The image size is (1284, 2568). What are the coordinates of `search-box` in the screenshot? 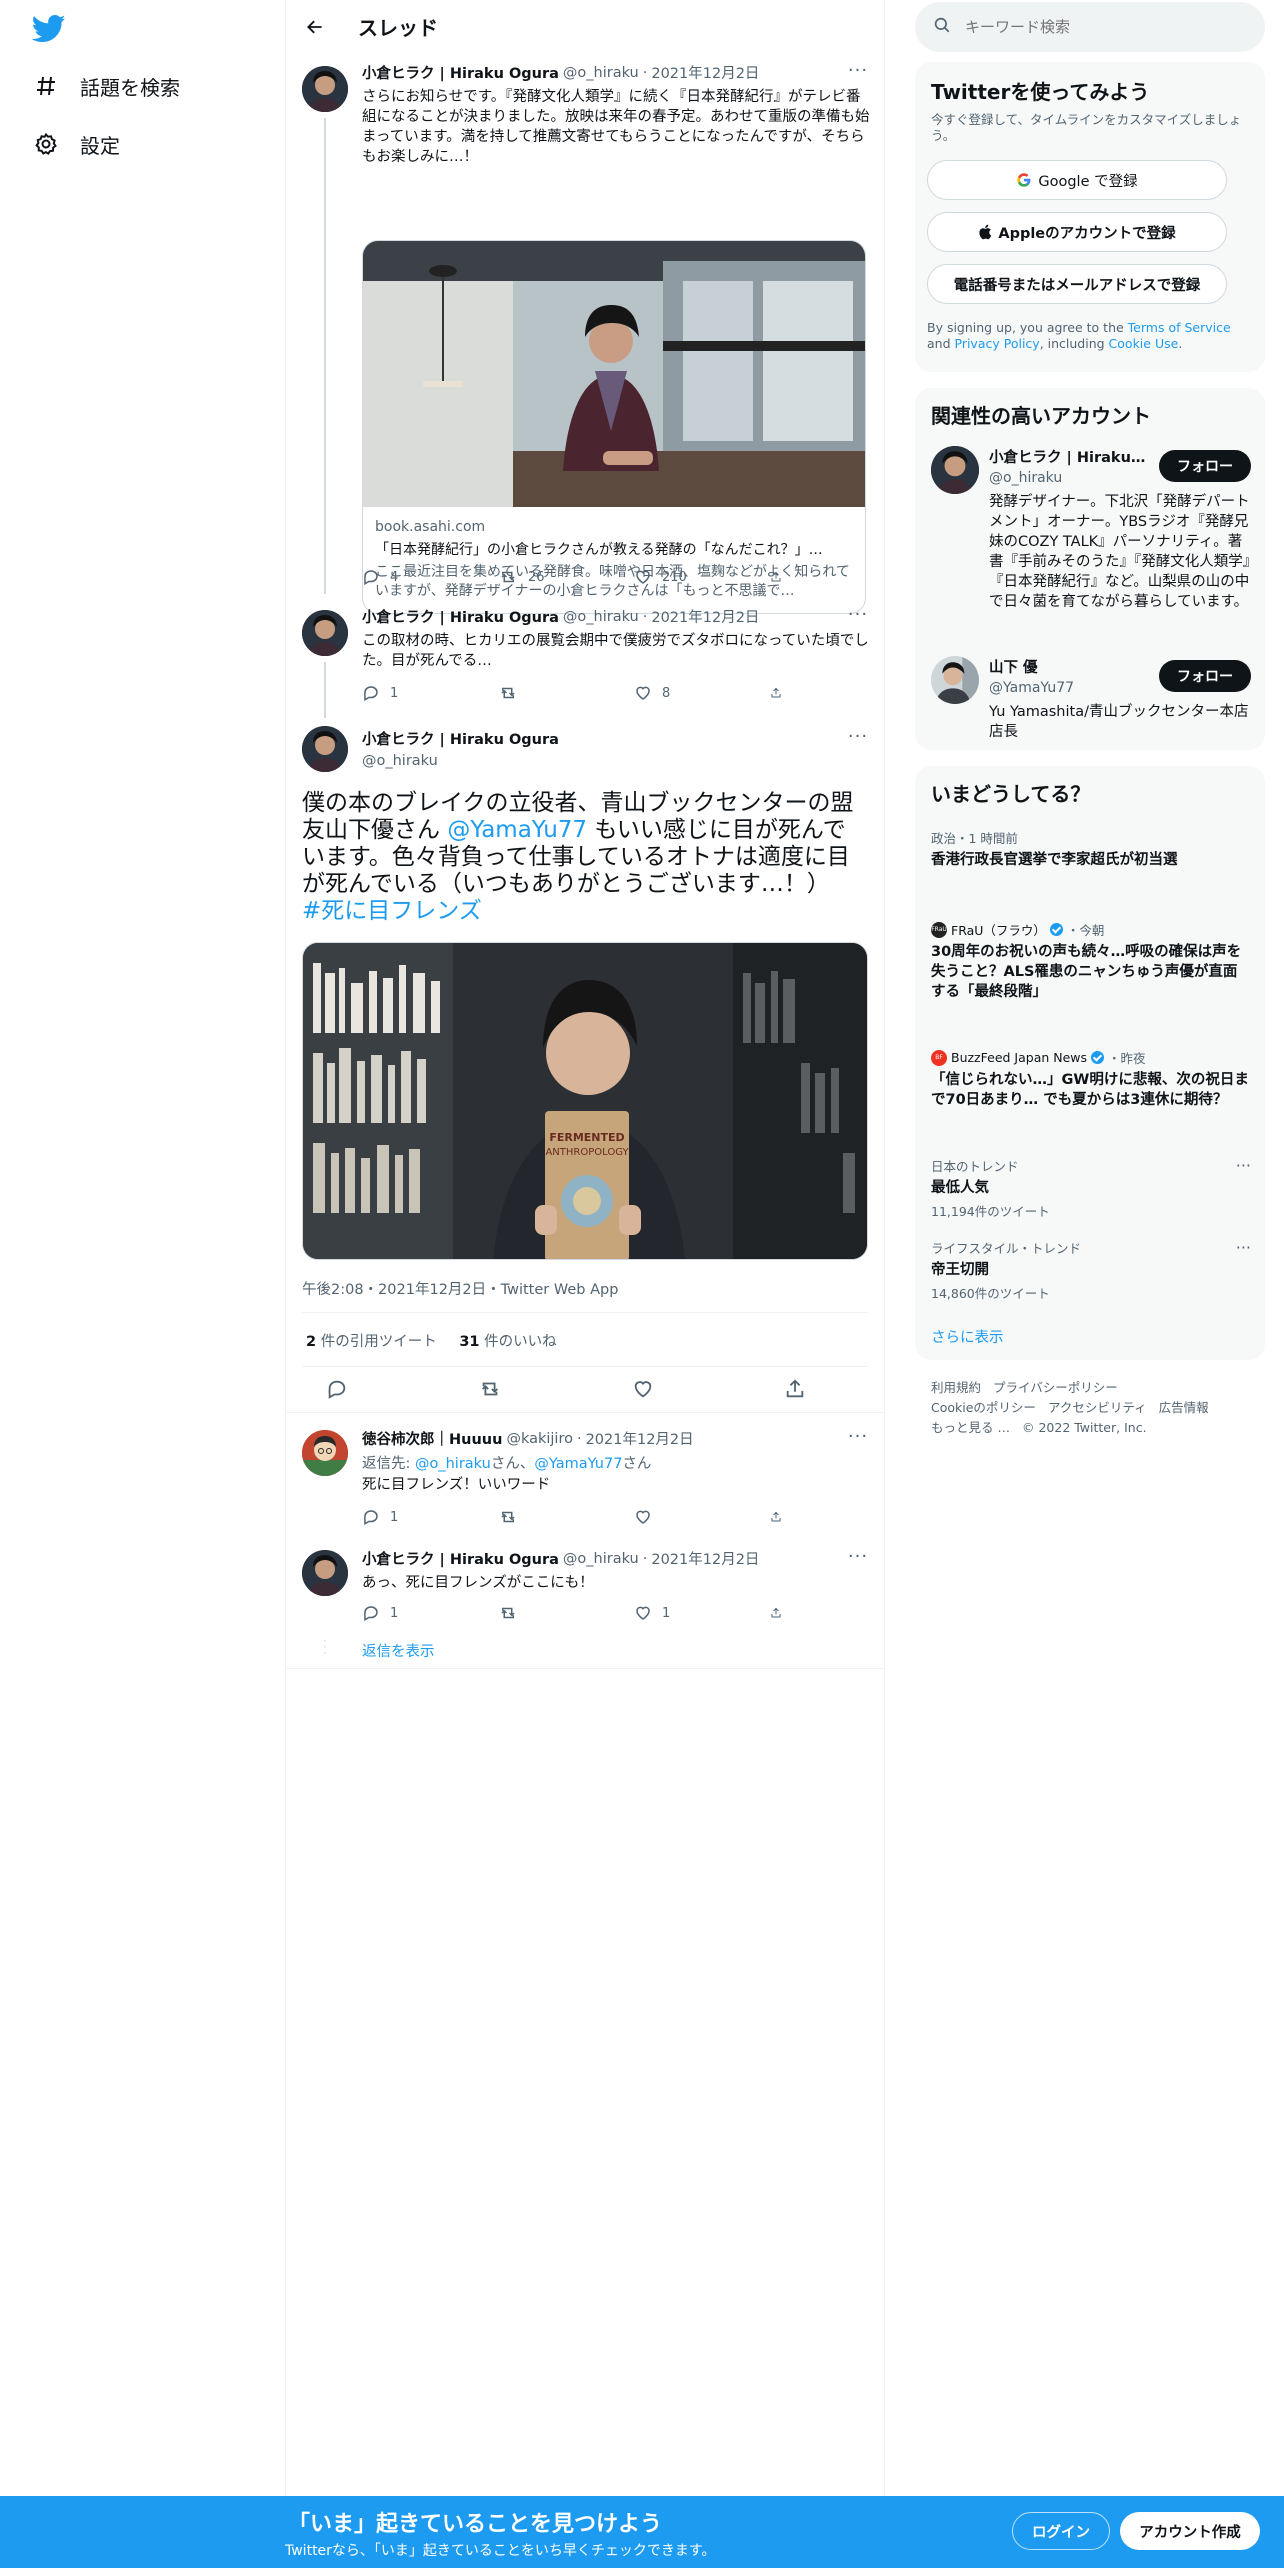 It's located at (1090, 27).